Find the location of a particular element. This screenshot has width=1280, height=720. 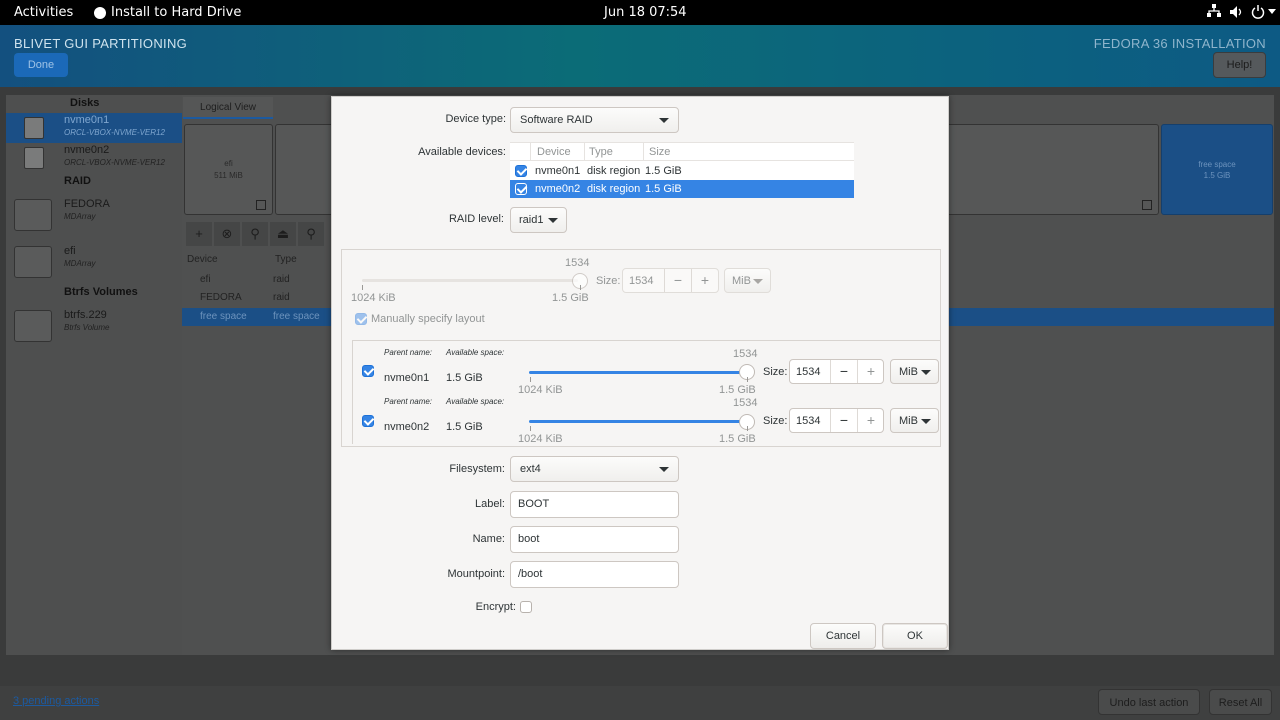

column-divider is located at coordinates (584, 152).